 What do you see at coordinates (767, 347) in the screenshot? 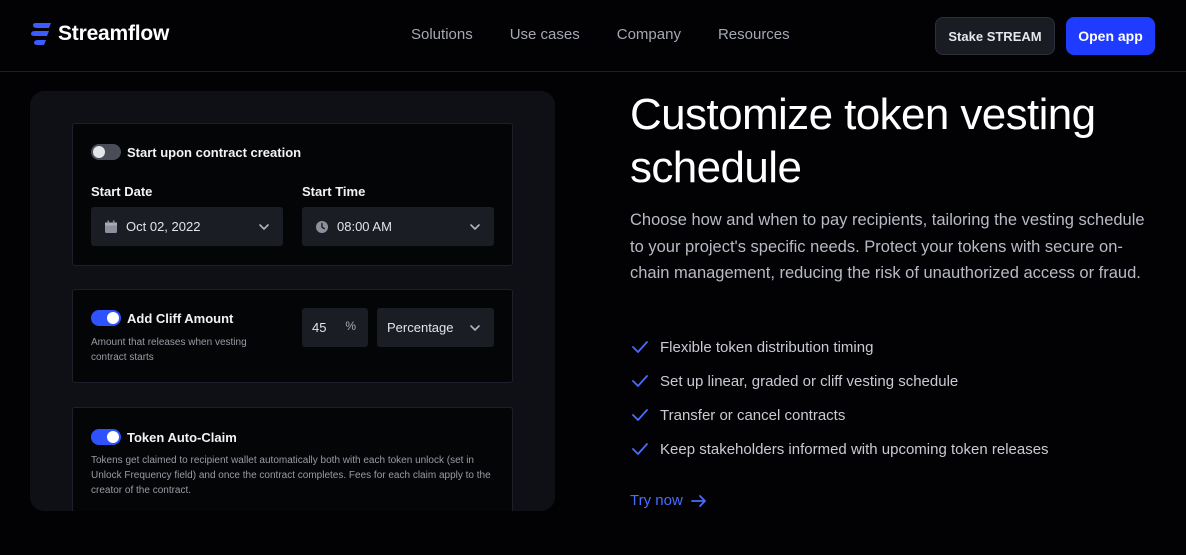
I see `feature-text: Flexible token distribution timing` at bounding box center [767, 347].